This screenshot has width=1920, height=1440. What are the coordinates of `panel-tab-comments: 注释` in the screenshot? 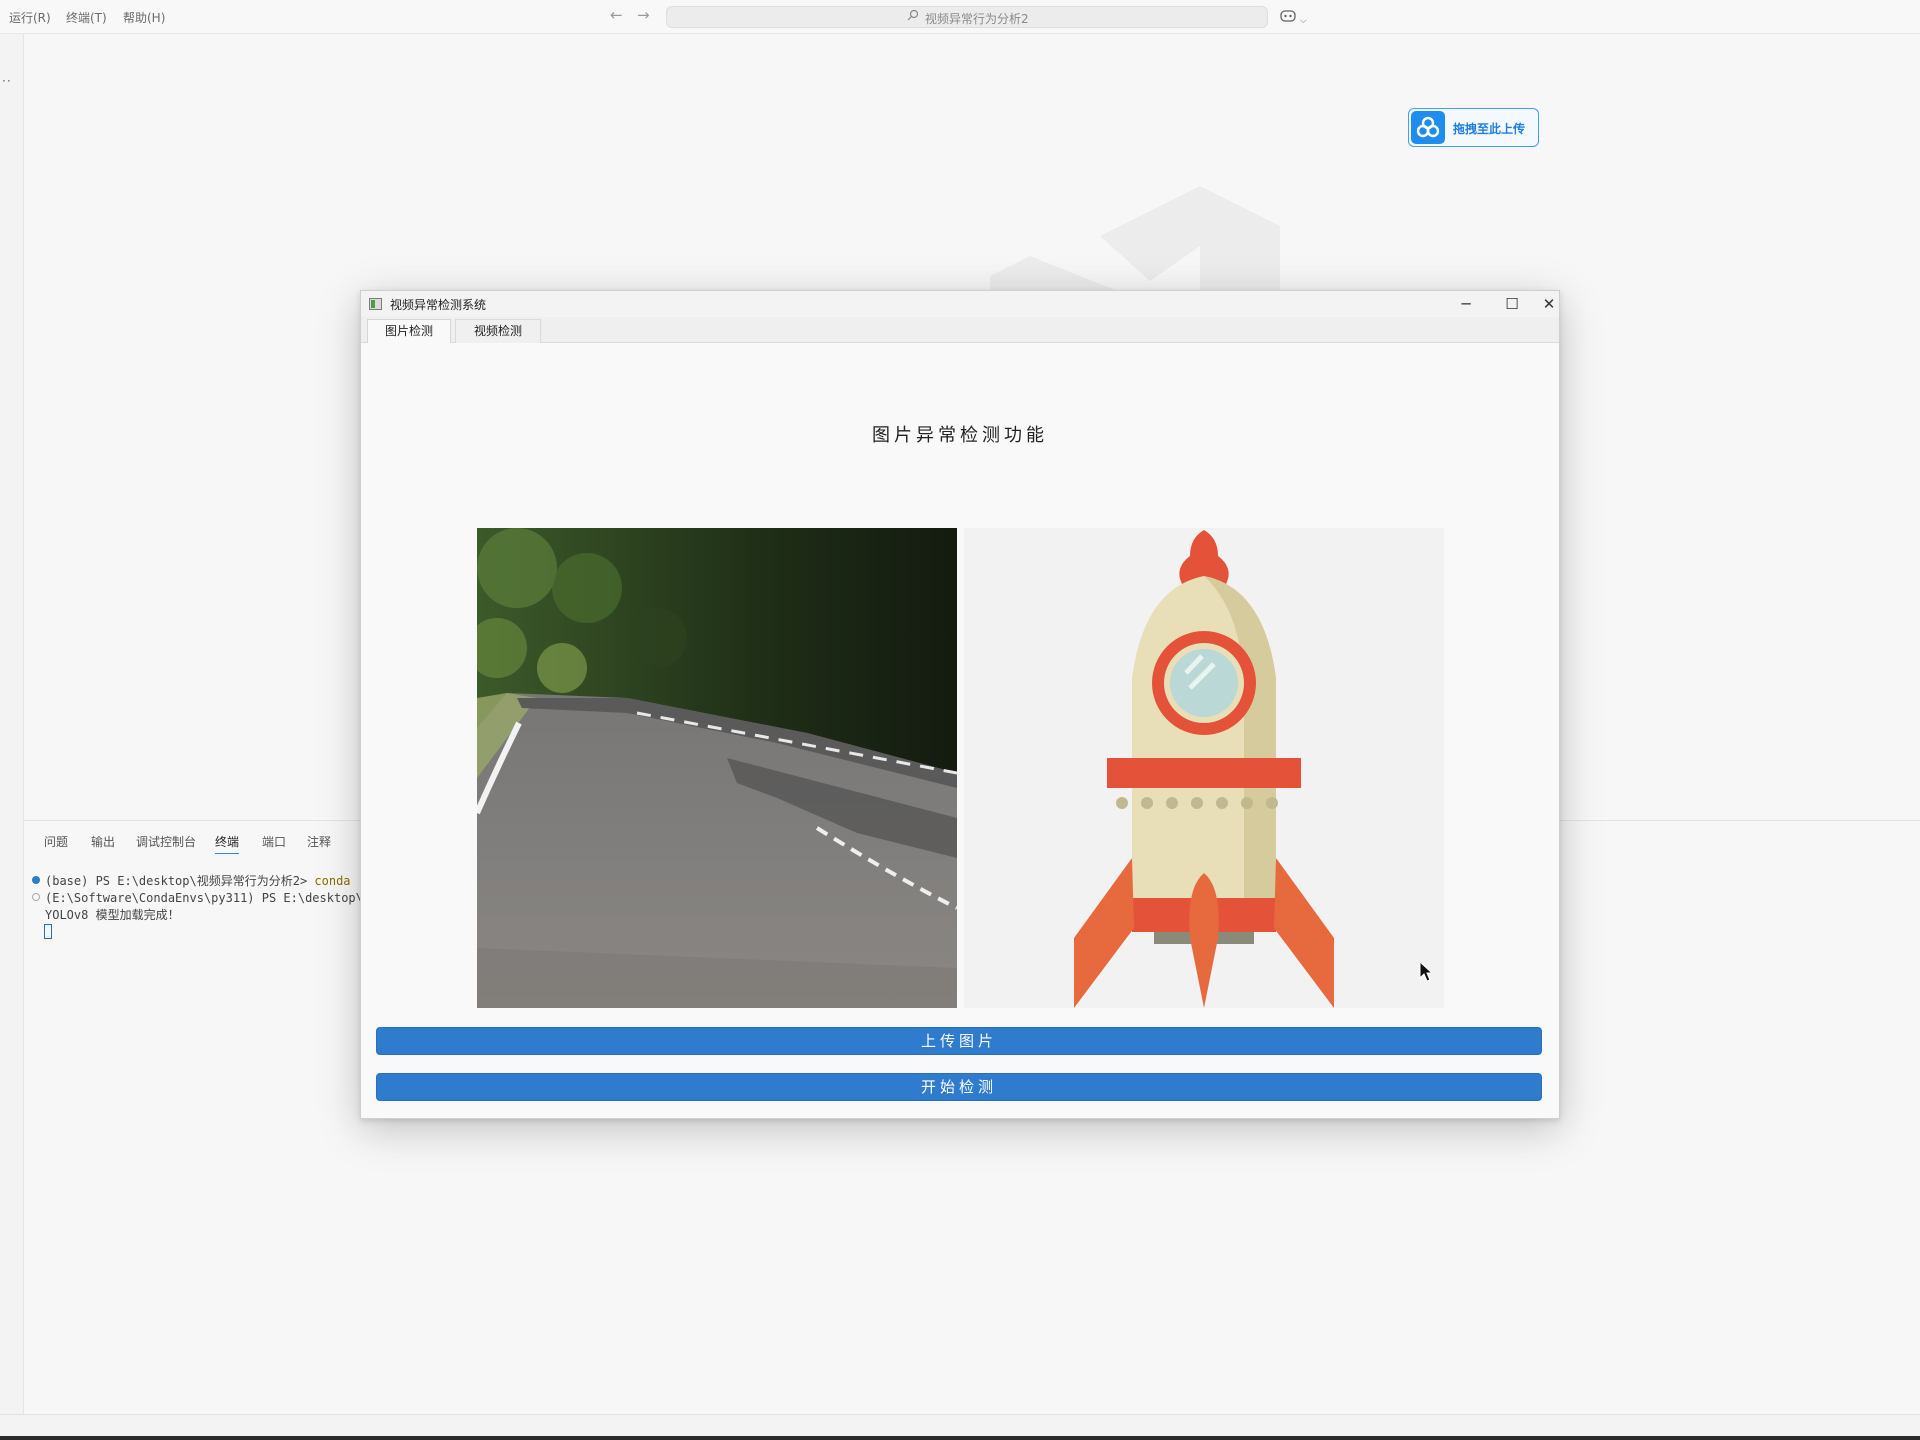 It's located at (319, 843).